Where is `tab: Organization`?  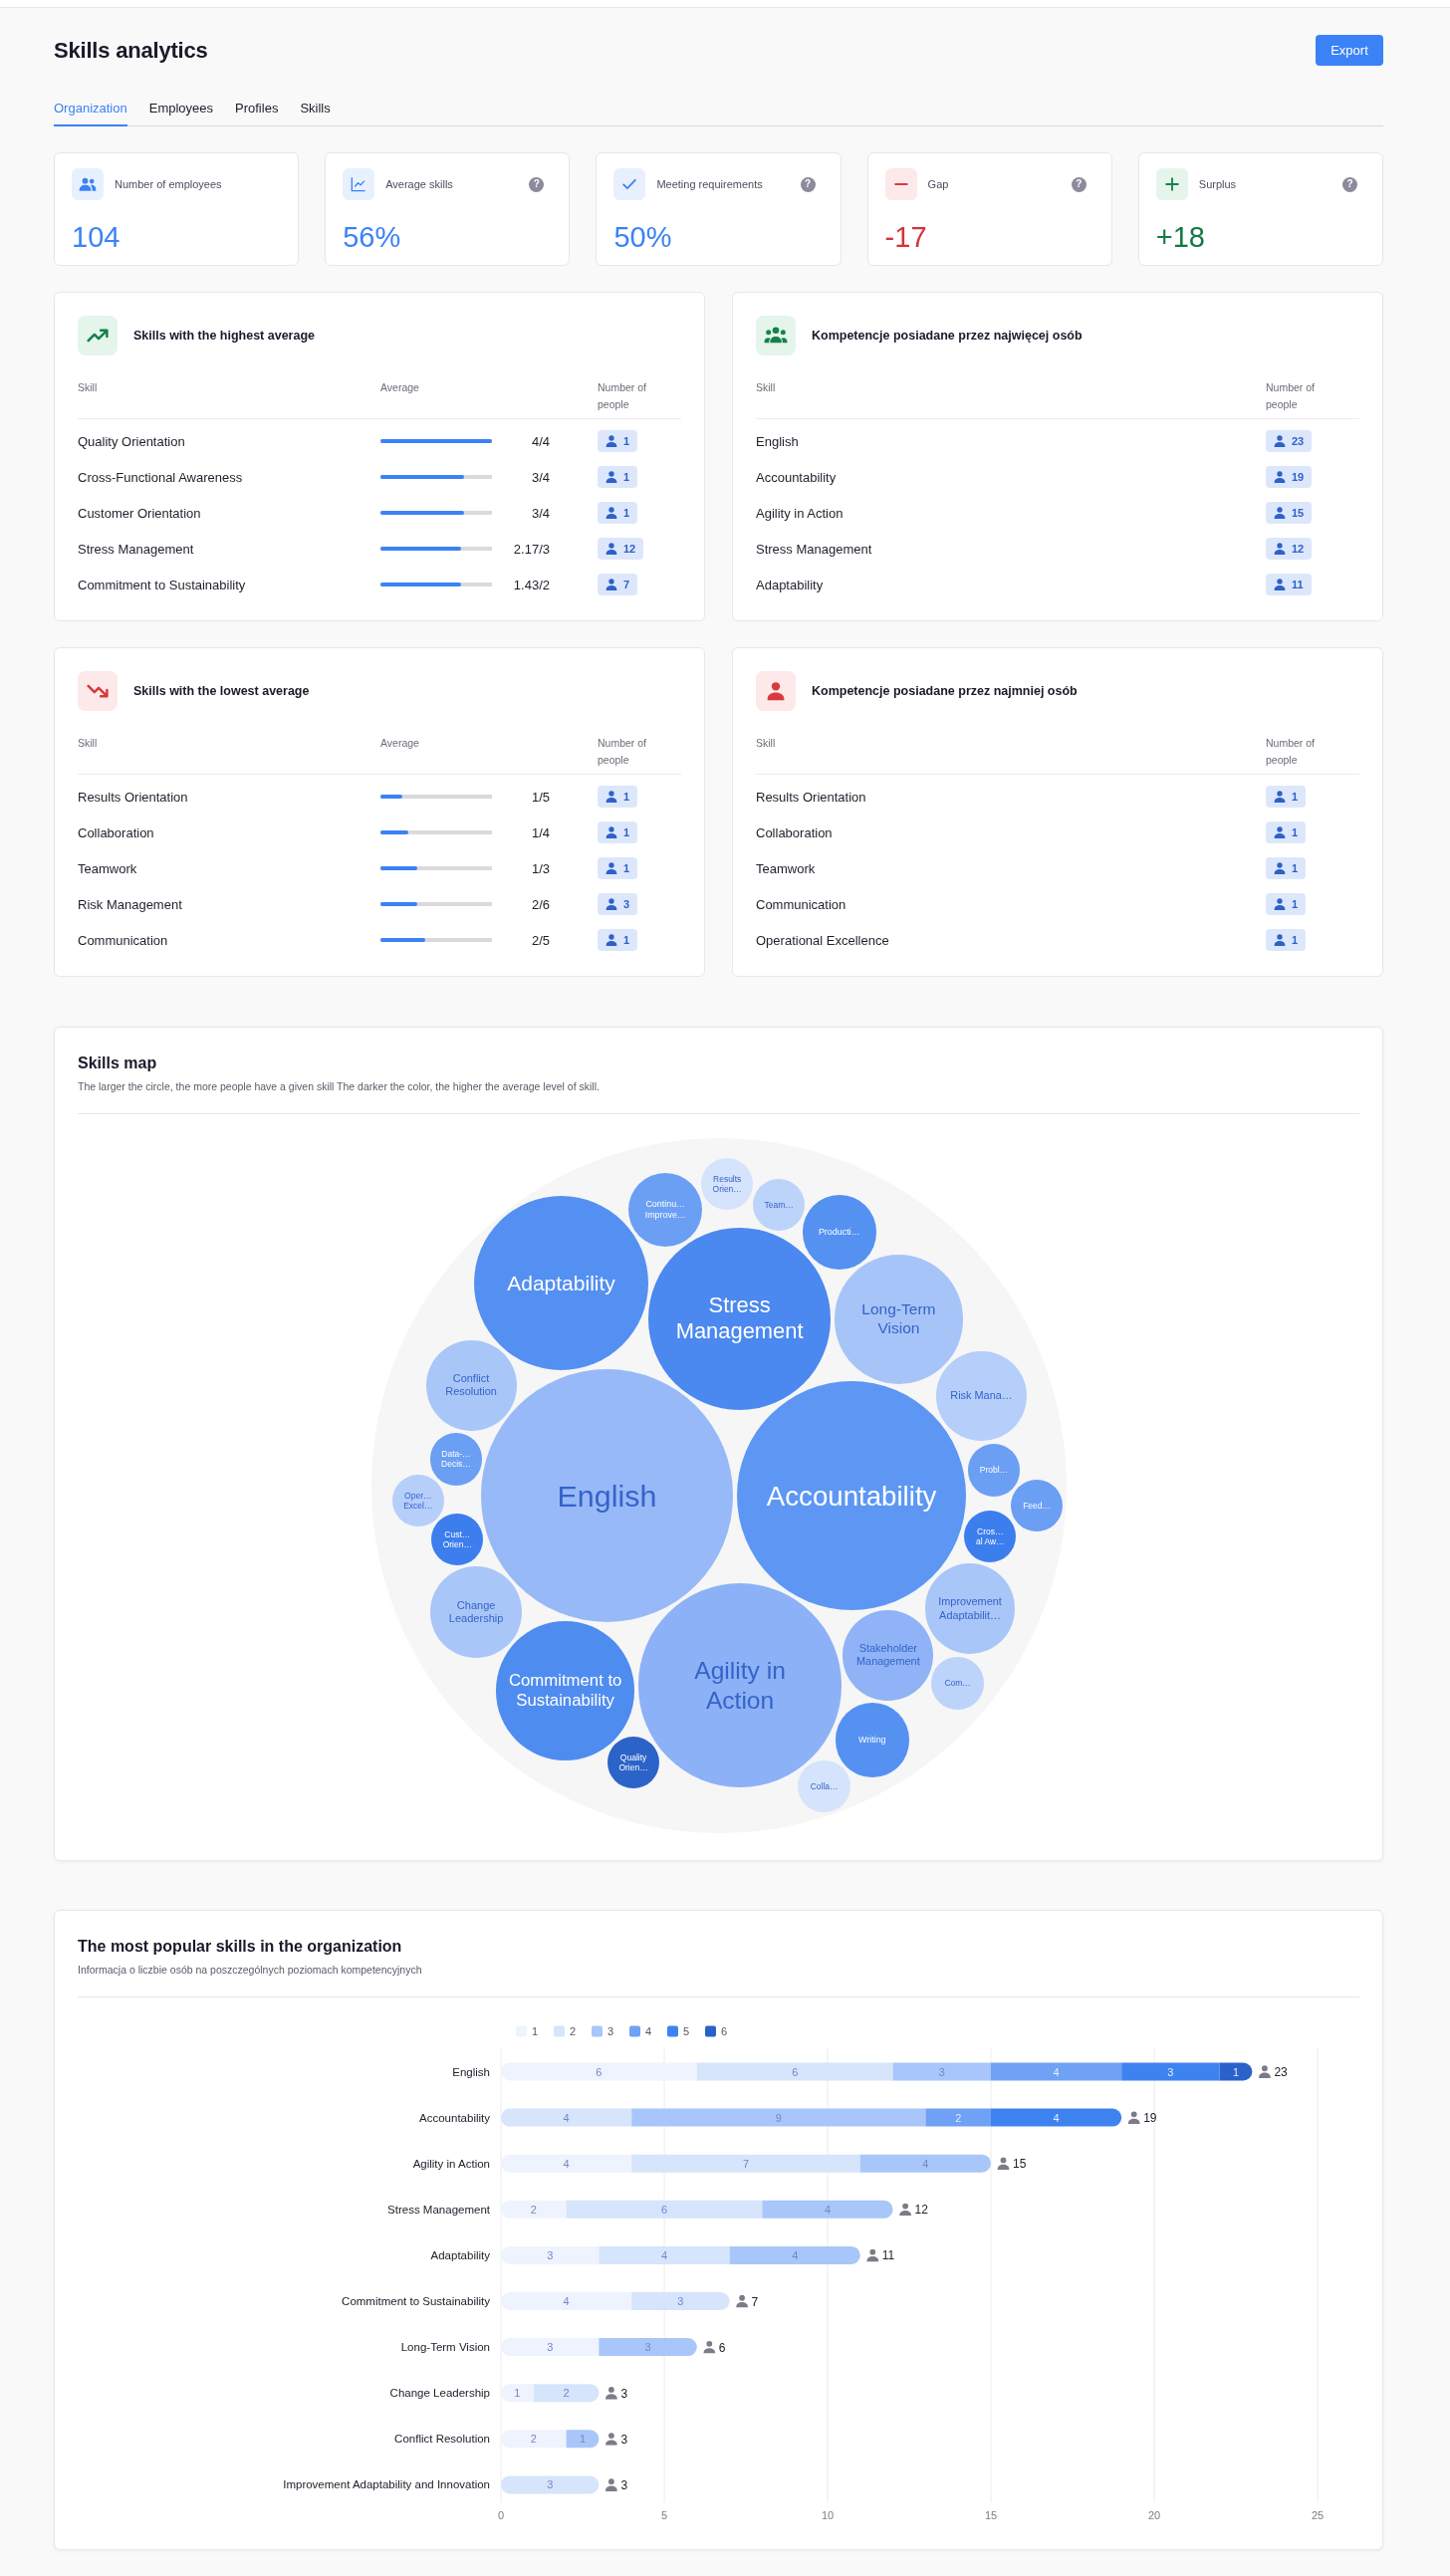 tab: Organization is located at coordinates (90, 113).